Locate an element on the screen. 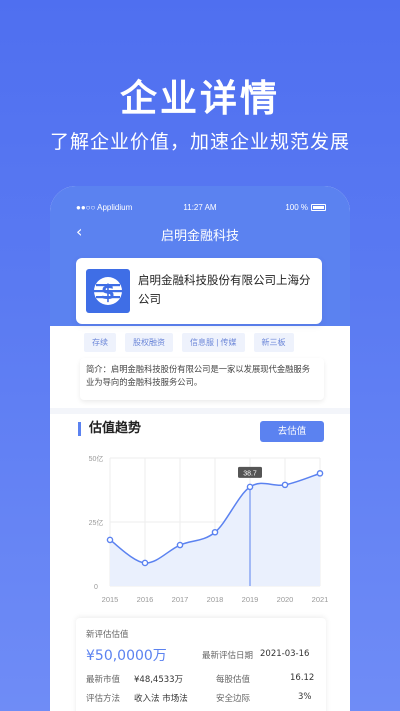 The image size is (400, 711). battery-icon is located at coordinates (318, 207).